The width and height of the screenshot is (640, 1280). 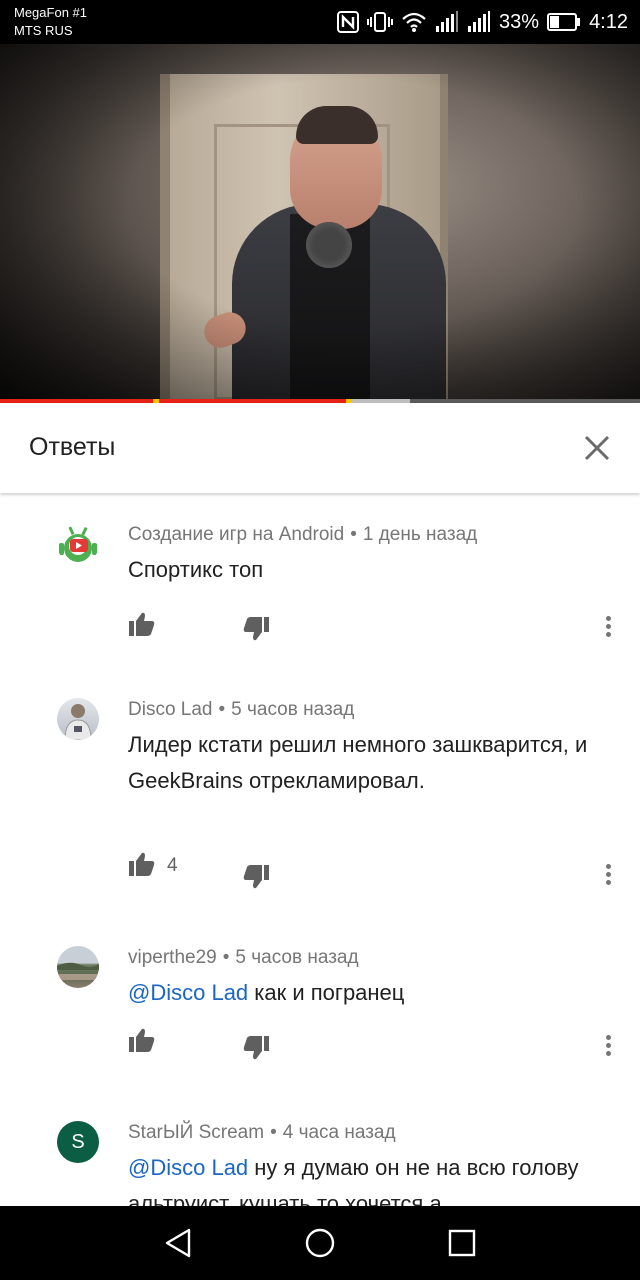 I want to click on comment-meta: StarЫЙ Scream • 4 часа назад, so click(x=262, y=1132).